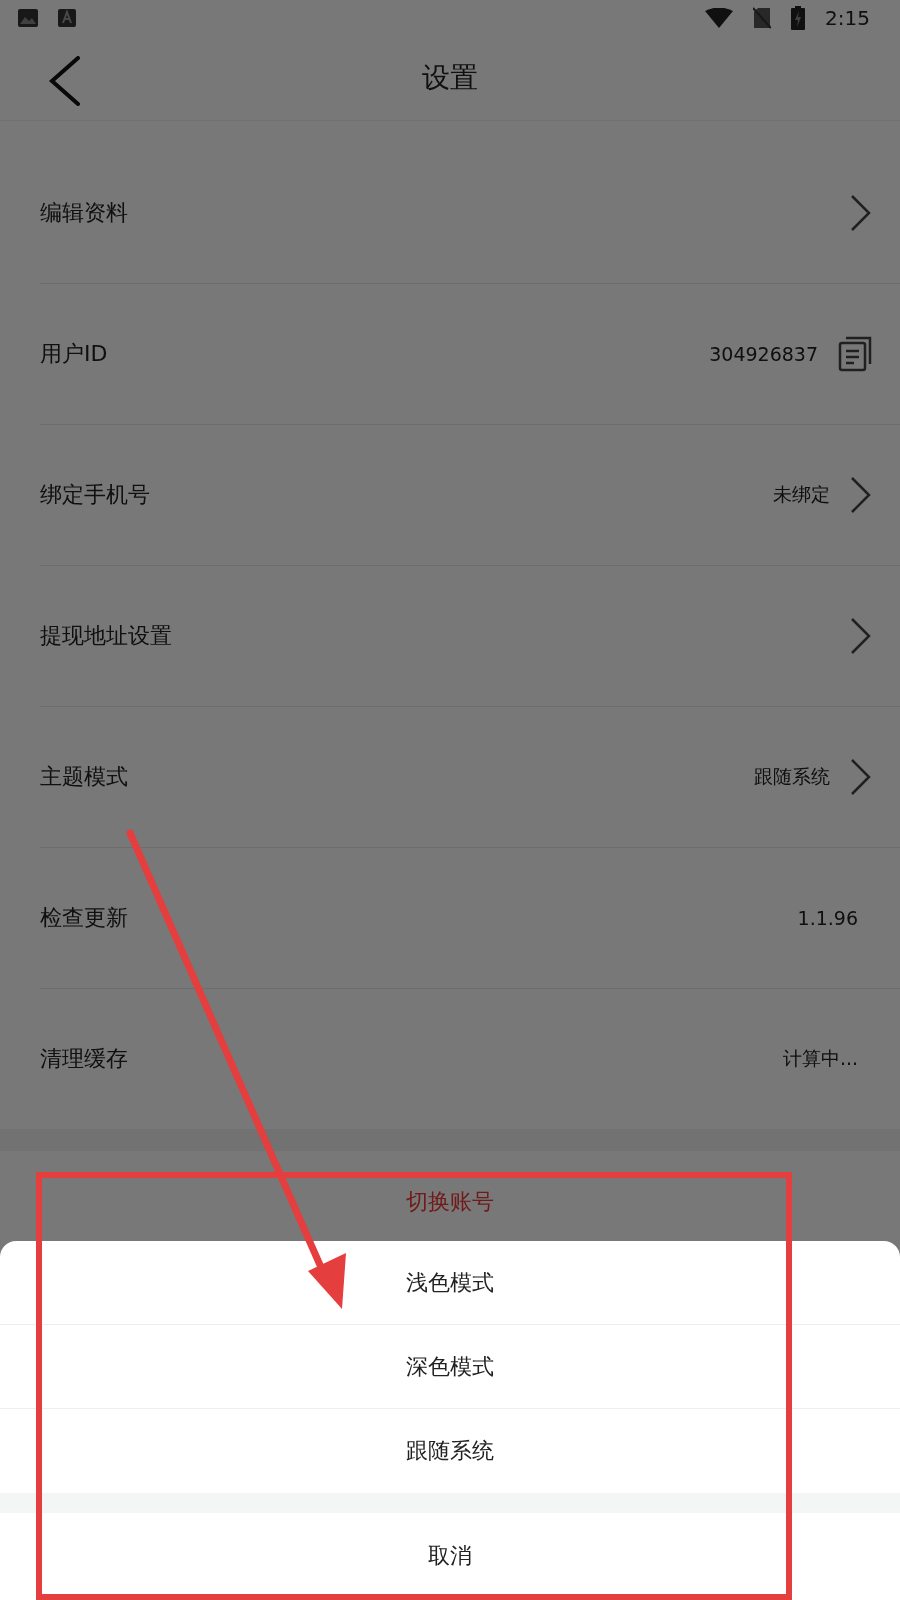 The image size is (900, 1600). Describe the element at coordinates (450, 1556) in the screenshot. I see `cancel-button: 取消` at that location.